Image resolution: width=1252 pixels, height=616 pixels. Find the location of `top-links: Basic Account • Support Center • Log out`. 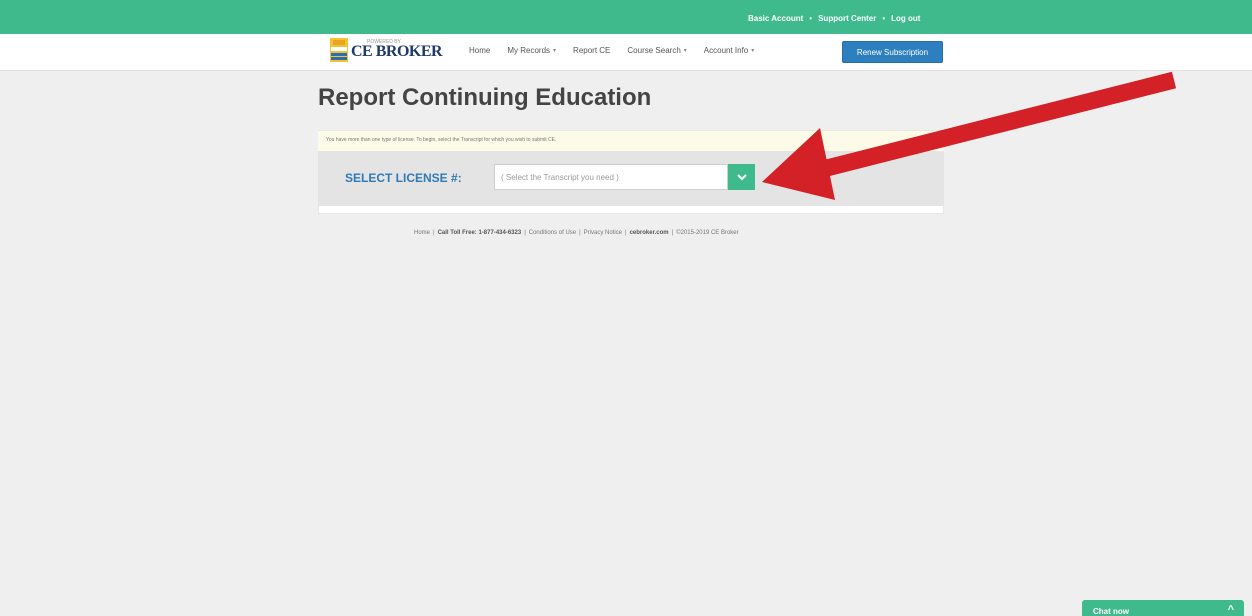

top-links: Basic Account • Support Center • Log out is located at coordinates (834, 18).